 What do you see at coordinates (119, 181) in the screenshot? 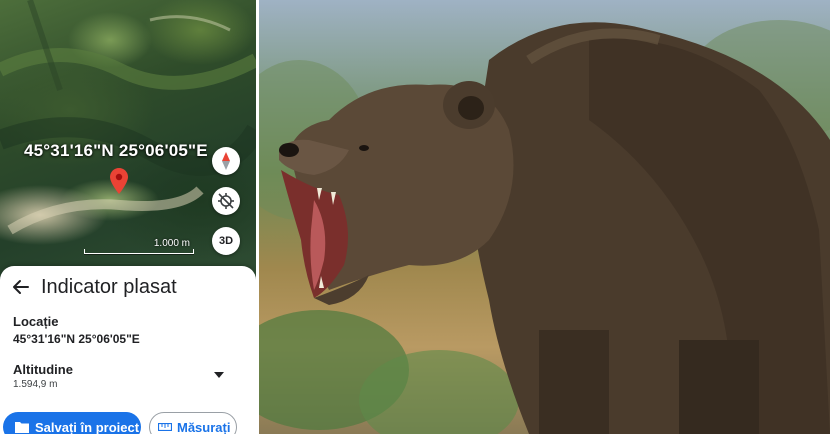
I see `map-pin-icon` at bounding box center [119, 181].